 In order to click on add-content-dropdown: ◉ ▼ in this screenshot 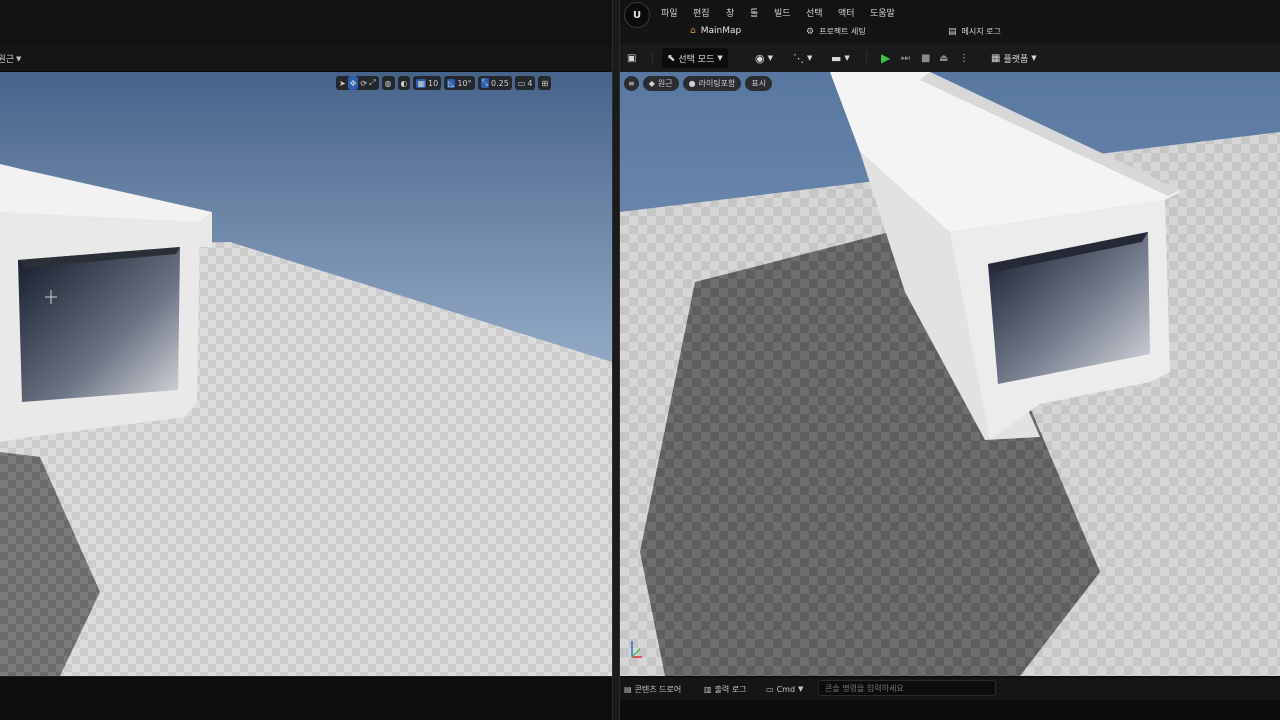, I will do `click(764, 58)`.